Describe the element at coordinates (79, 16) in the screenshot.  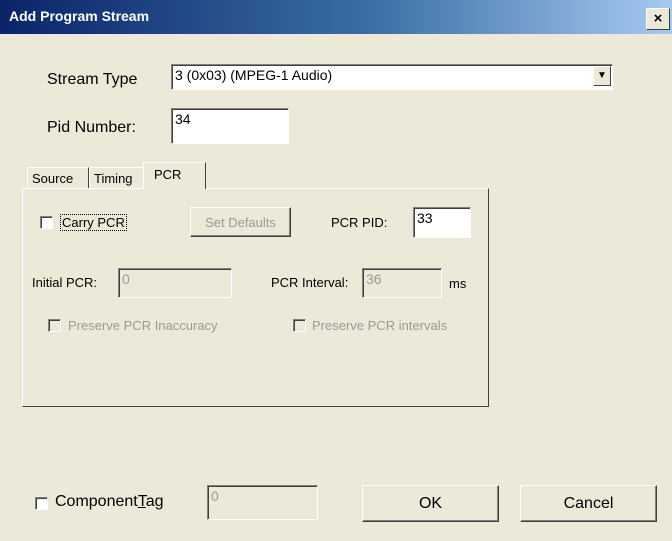
I see `window-title: Add Program Stream` at that location.